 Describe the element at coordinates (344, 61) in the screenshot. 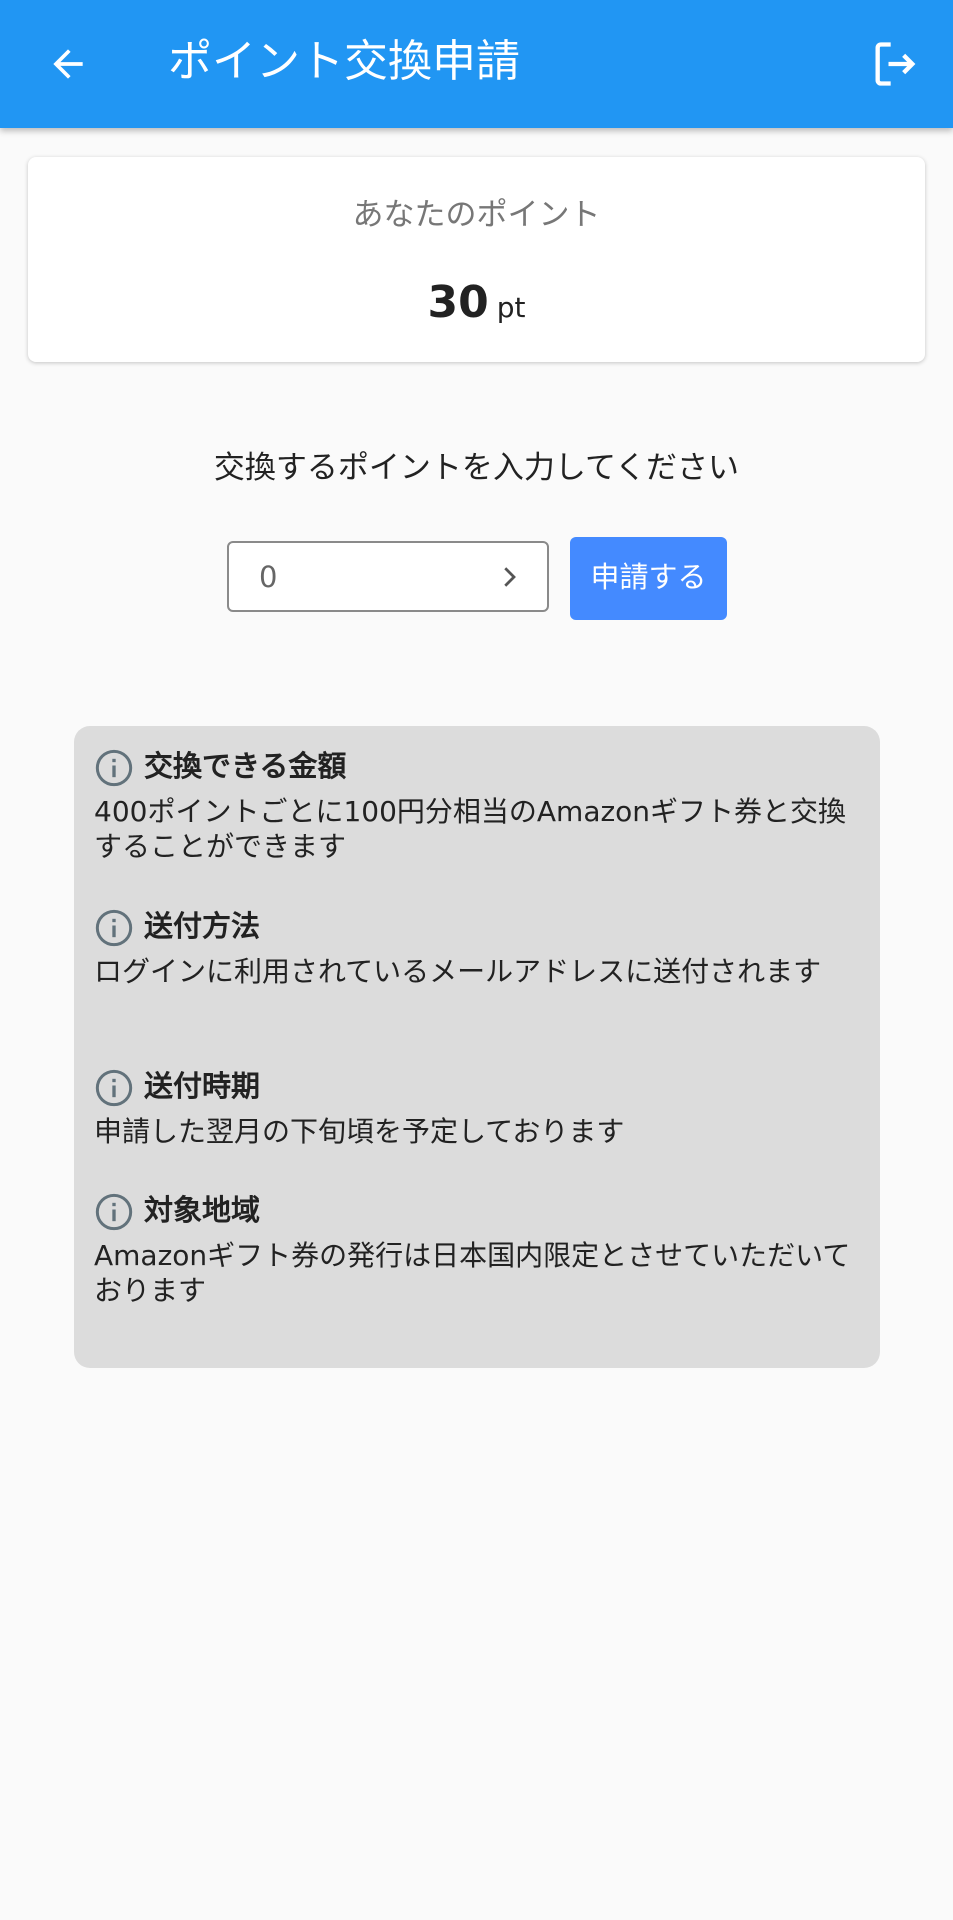

I see `page-title: ポイント交換申請` at that location.